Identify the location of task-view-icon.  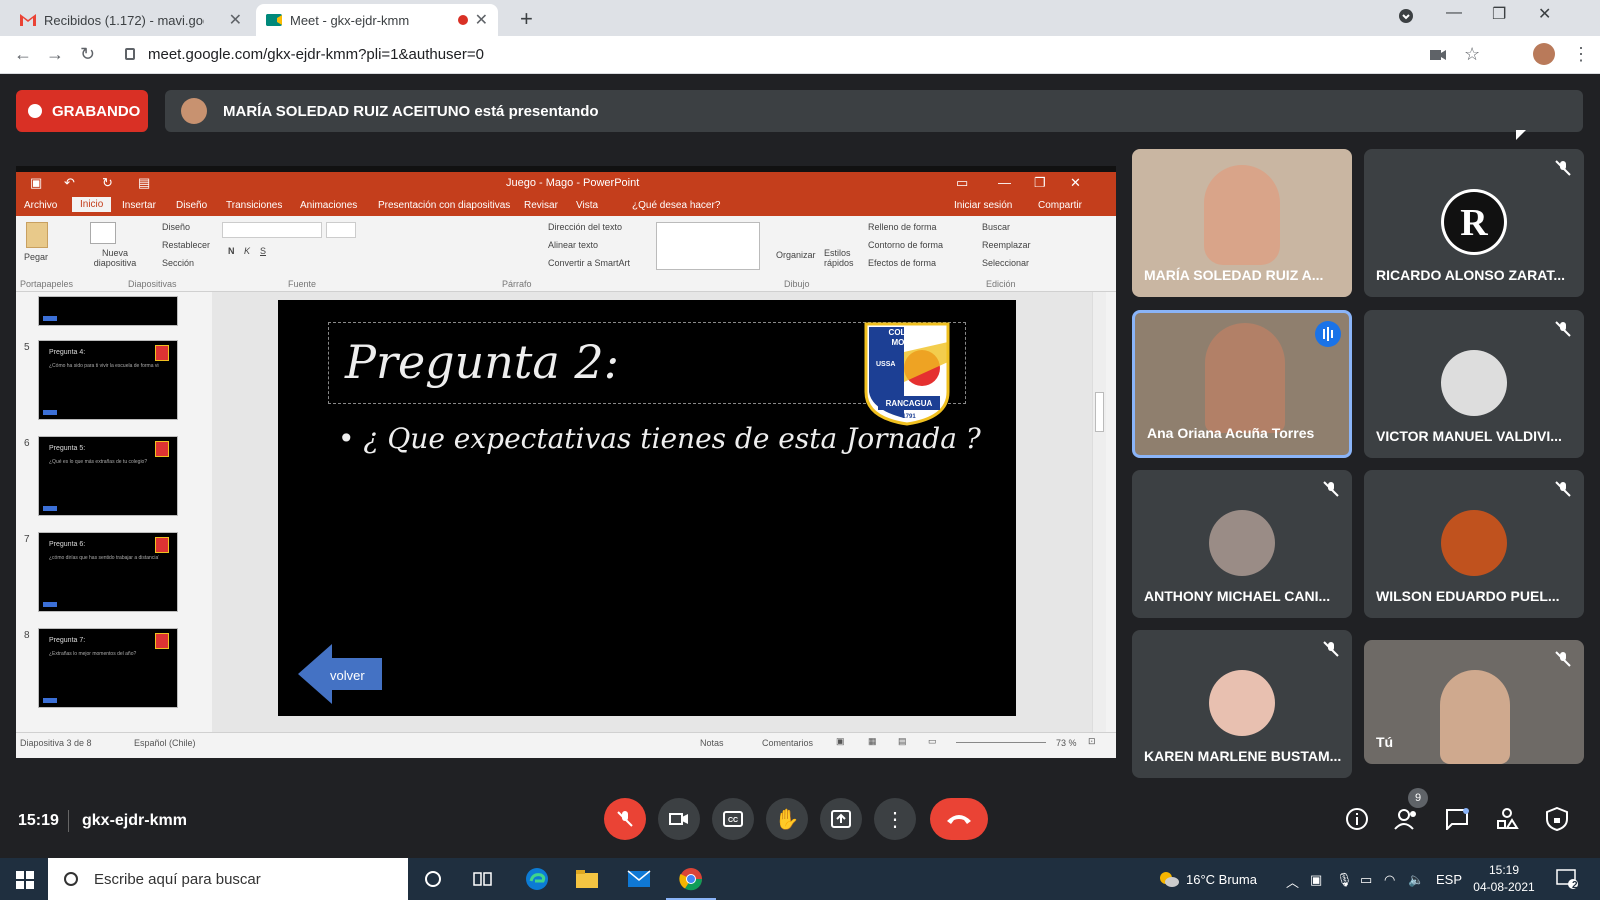
(483, 879).